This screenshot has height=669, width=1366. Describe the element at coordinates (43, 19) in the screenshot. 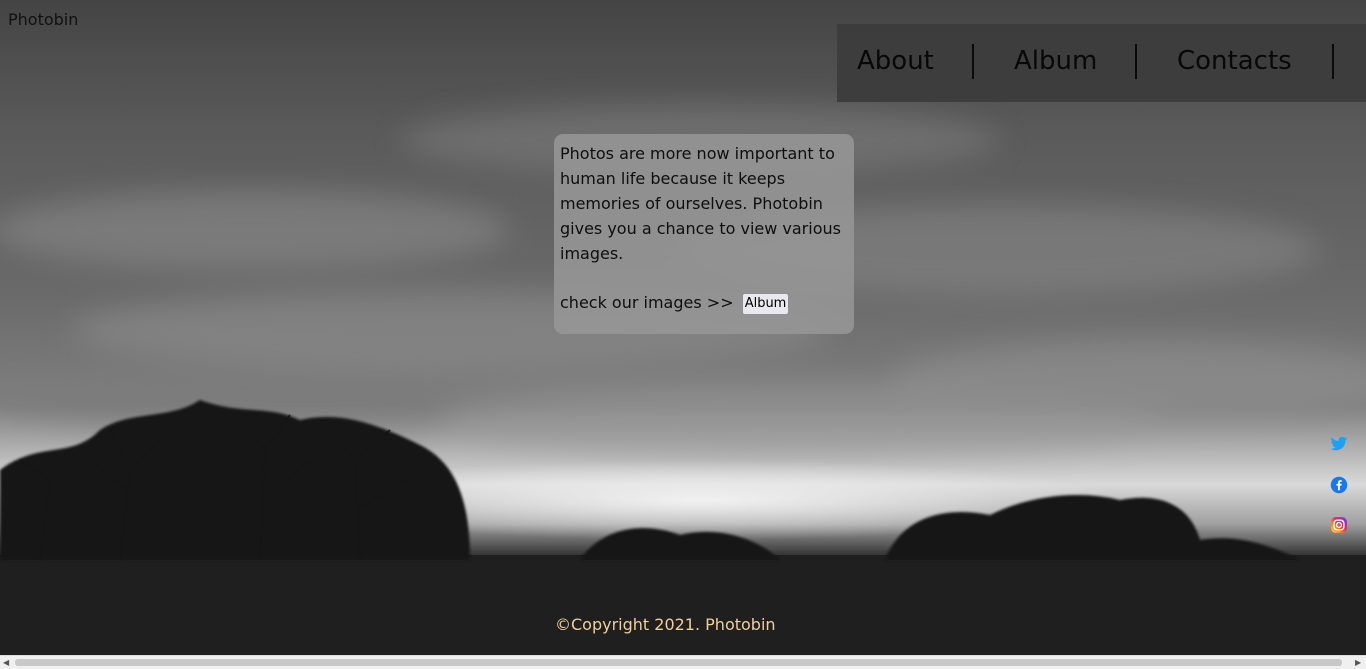

I see `site-logo: Photobin` at that location.